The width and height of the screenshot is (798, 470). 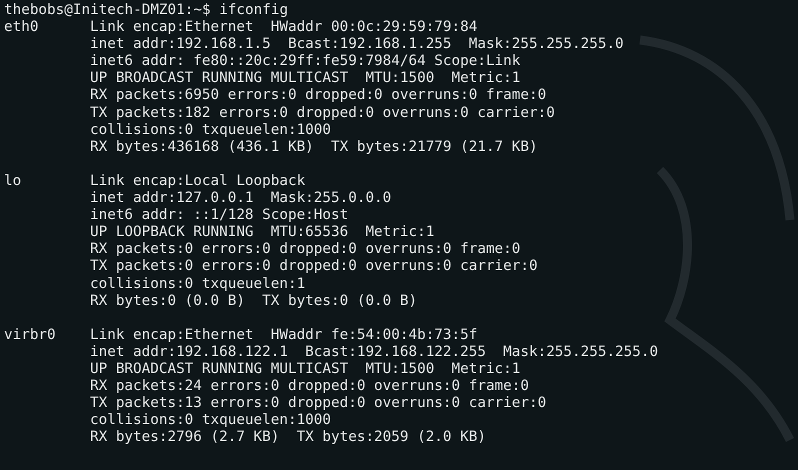 What do you see at coordinates (319, 403) in the screenshot?
I see `output-line: TX packets:13 errors:0 dropped:0 overruns:0 carrier:0` at bounding box center [319, 403].